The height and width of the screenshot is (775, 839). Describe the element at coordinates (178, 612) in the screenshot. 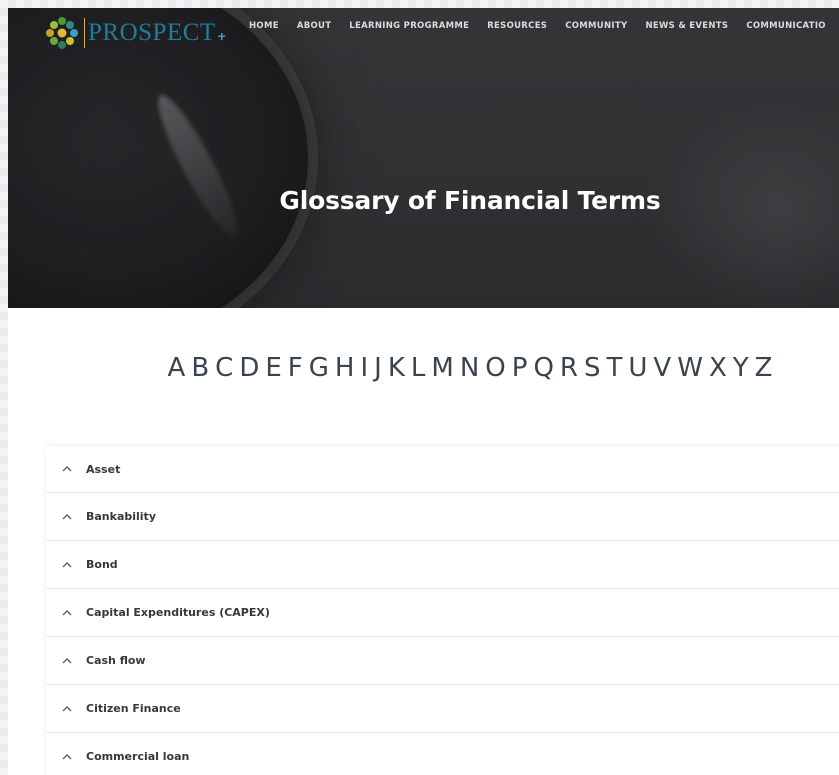

I see `glossary-item-label: Capital Expenditures (CAPEX)` at that location.